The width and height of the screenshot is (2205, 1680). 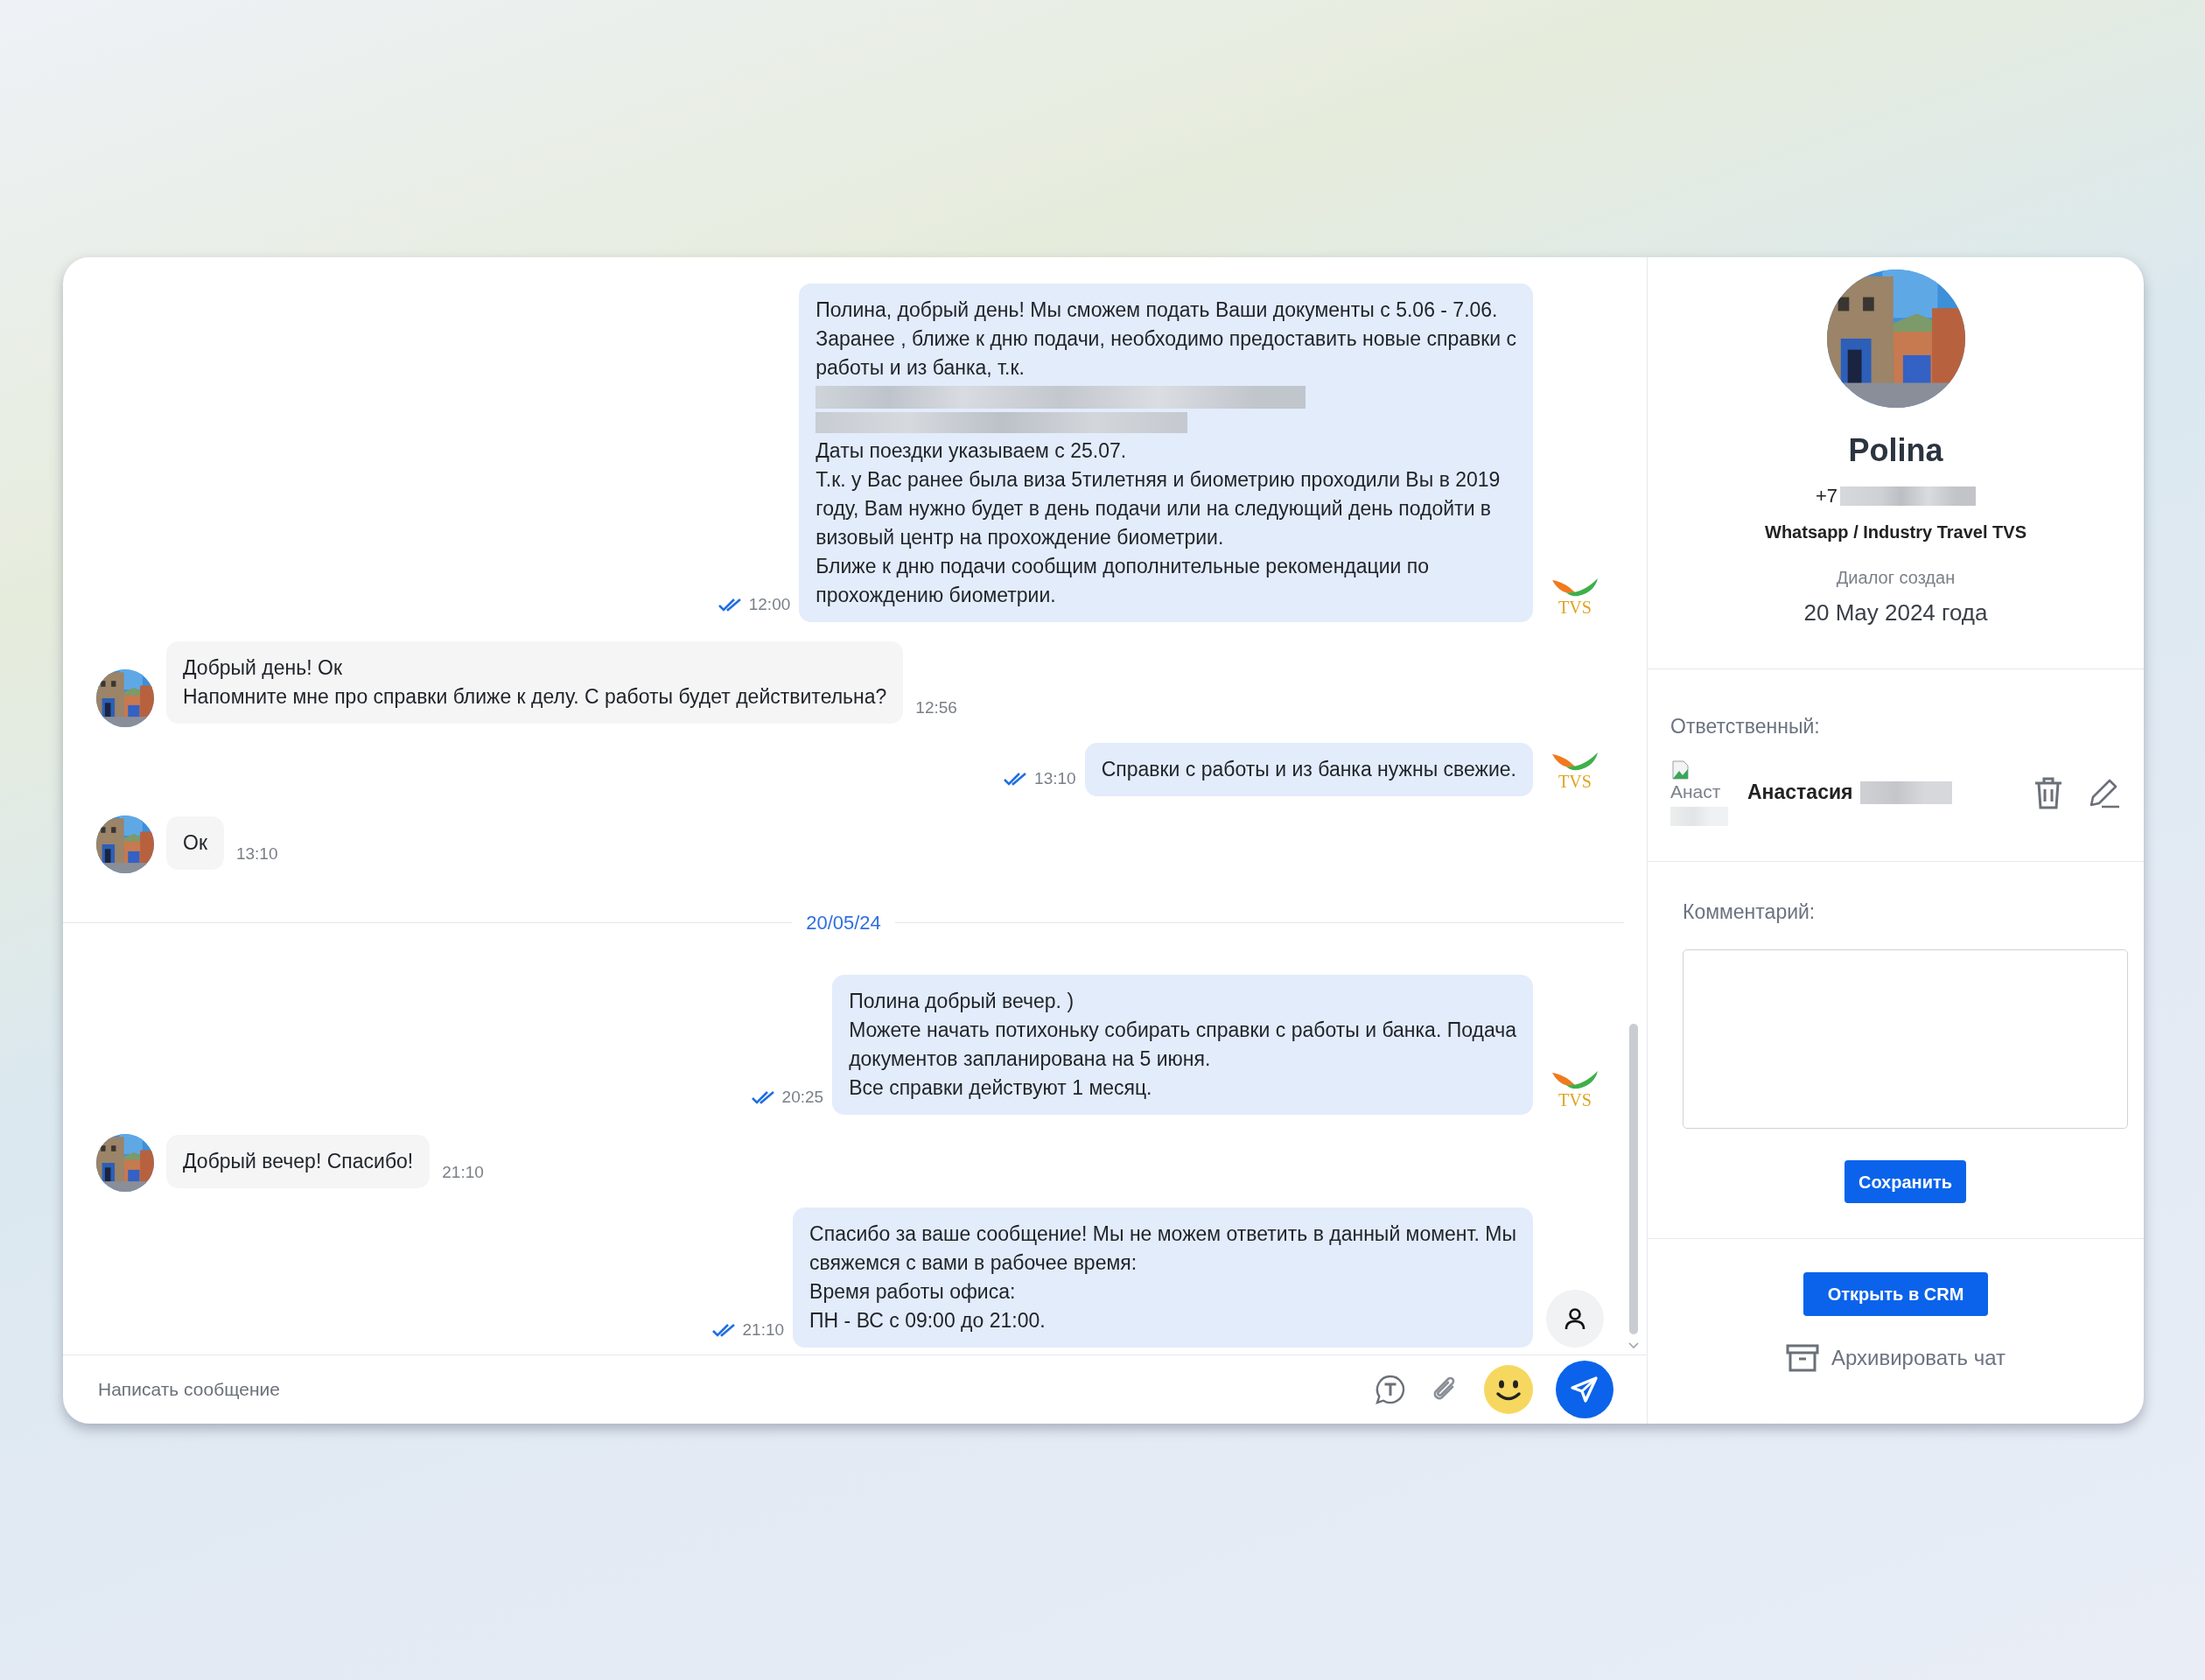 I want to click on broken-image-icon, so click(x=1680, y=769).